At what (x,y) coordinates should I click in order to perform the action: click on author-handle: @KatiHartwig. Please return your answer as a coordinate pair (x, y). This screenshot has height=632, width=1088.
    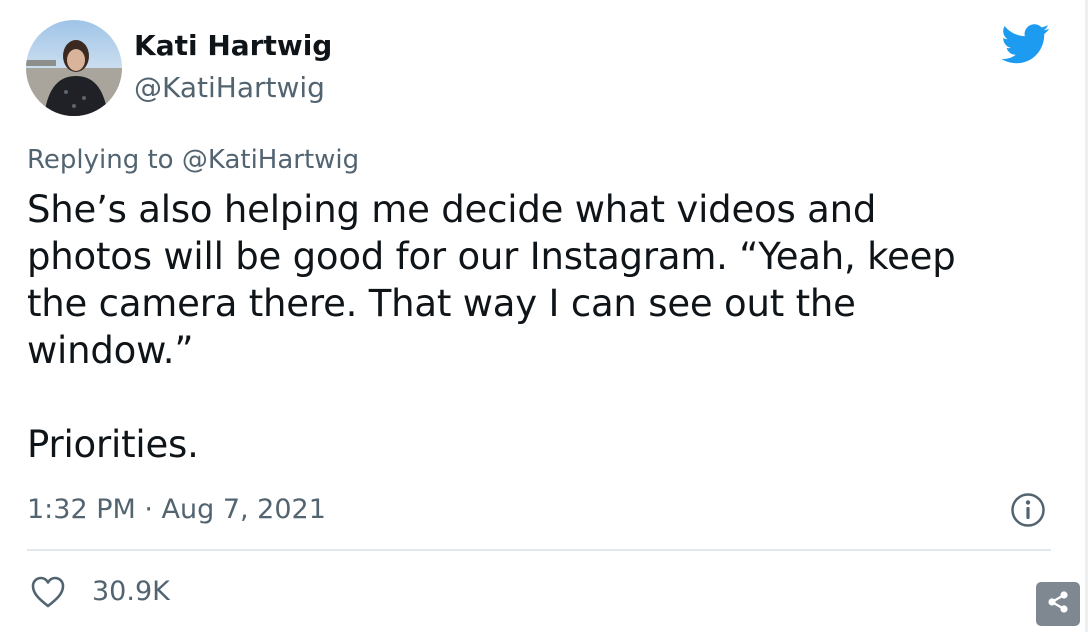
    Looking at the image, I should click on (229, 88).